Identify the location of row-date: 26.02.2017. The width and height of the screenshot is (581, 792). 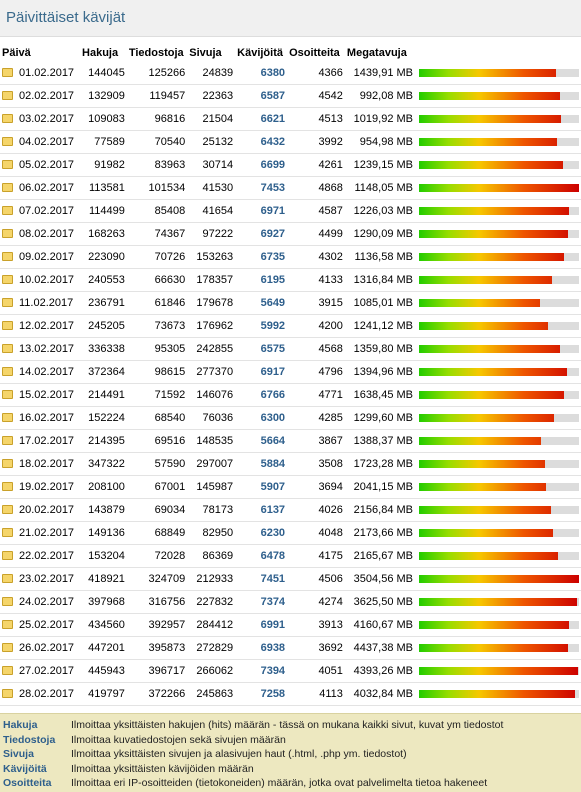
(40, 648).